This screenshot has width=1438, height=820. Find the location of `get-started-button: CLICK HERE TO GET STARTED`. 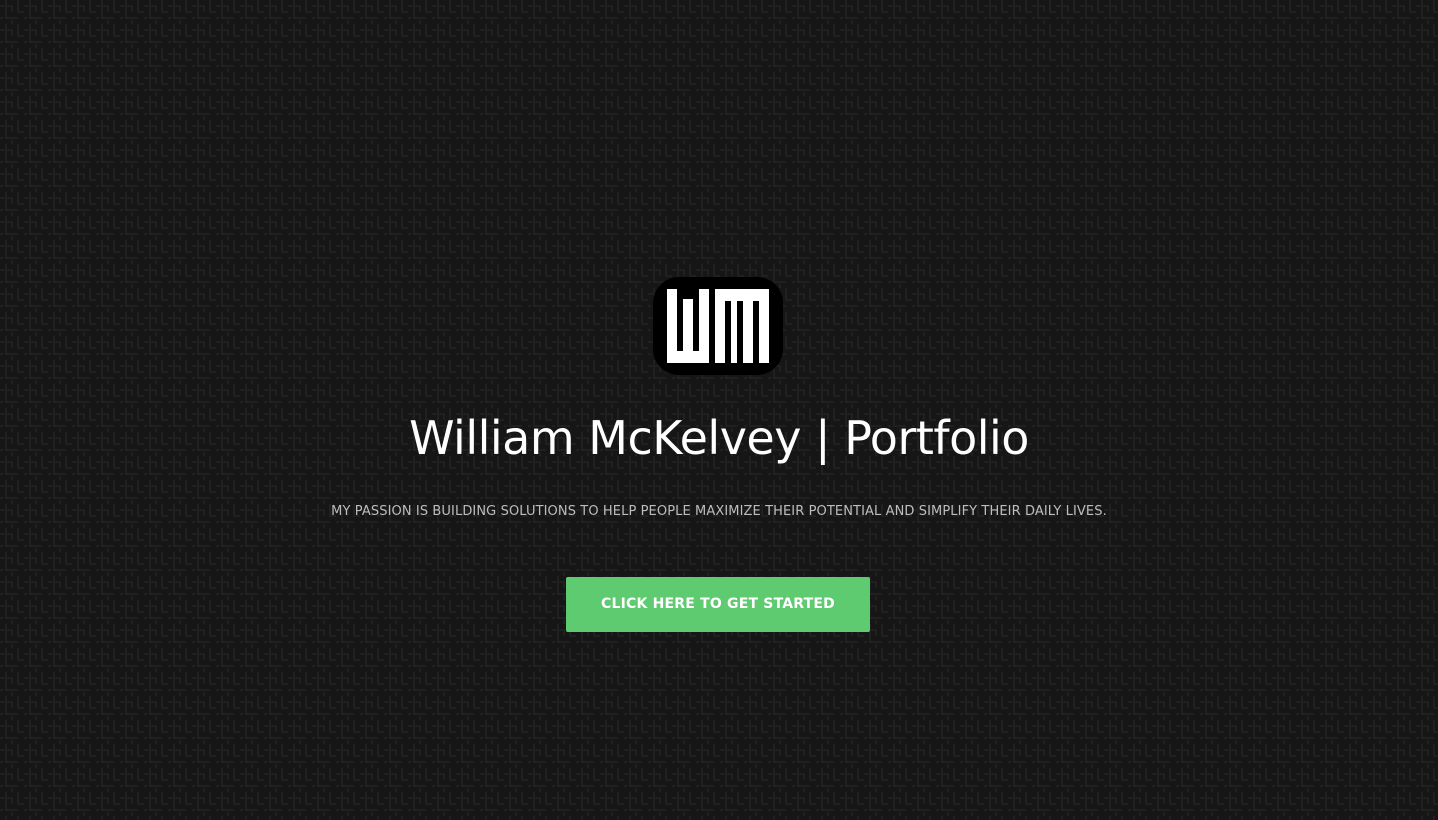

get-started-button: CLICK HERE TO GET STARTED is located at coordinates (718, 604).